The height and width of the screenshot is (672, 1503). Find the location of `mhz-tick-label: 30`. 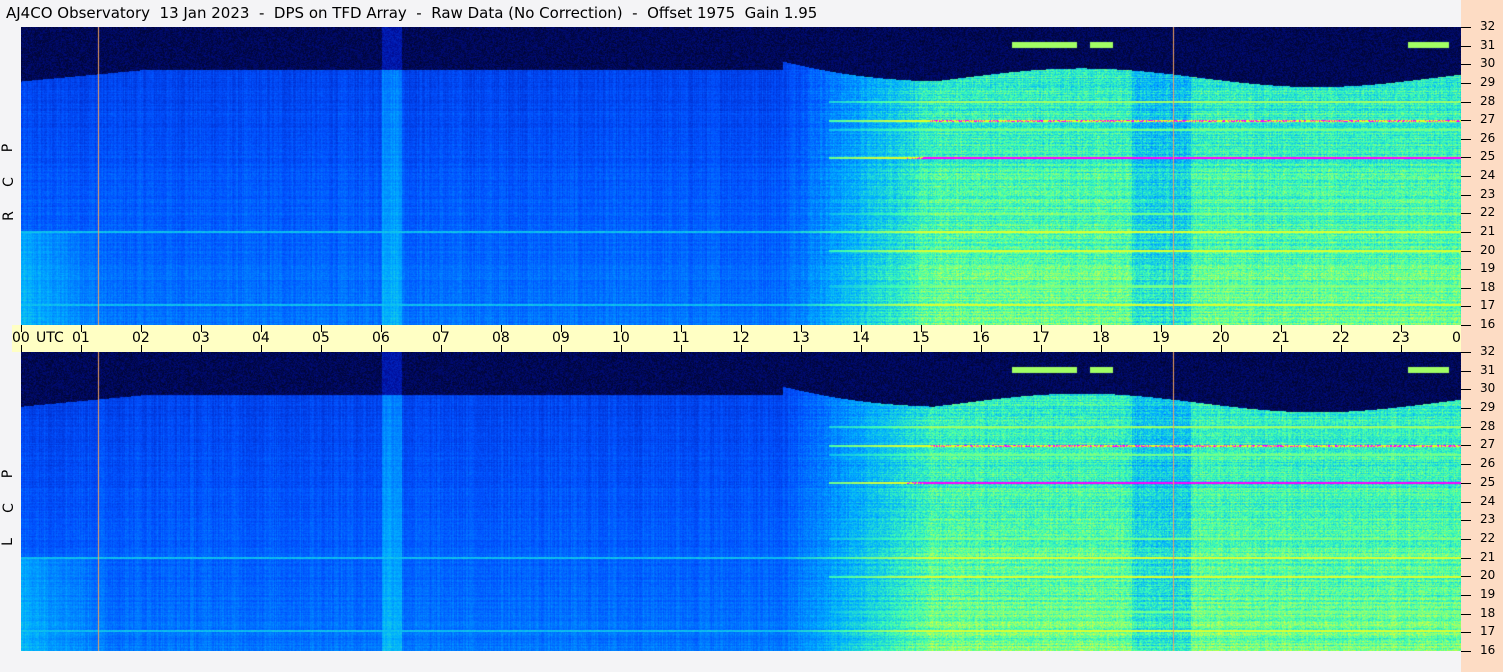

mhz-tick-label: 30 is located at coordinates (1488, 388).